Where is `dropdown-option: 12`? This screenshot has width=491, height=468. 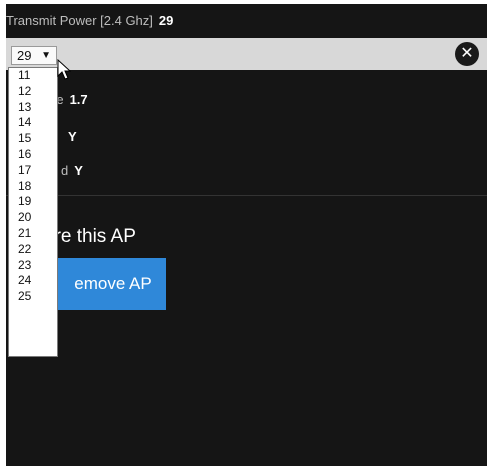 dropdown-option: 12 is located at coordinates (33, 92).